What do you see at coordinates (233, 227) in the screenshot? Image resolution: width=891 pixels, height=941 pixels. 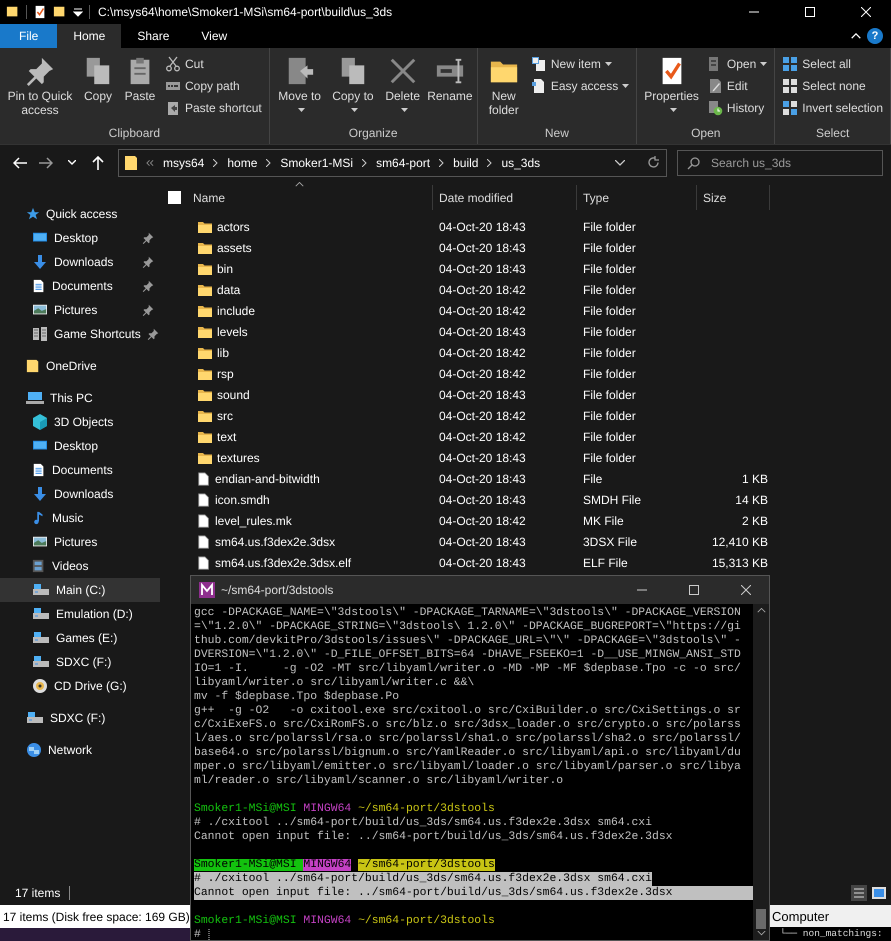 I see `file-name: actors` at bounding box center [233, 227].